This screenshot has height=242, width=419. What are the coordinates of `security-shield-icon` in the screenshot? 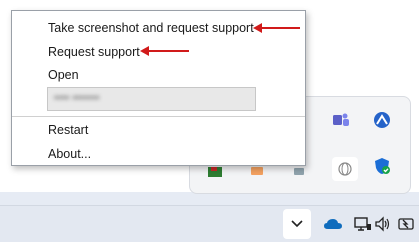 It's located at (382, 166).